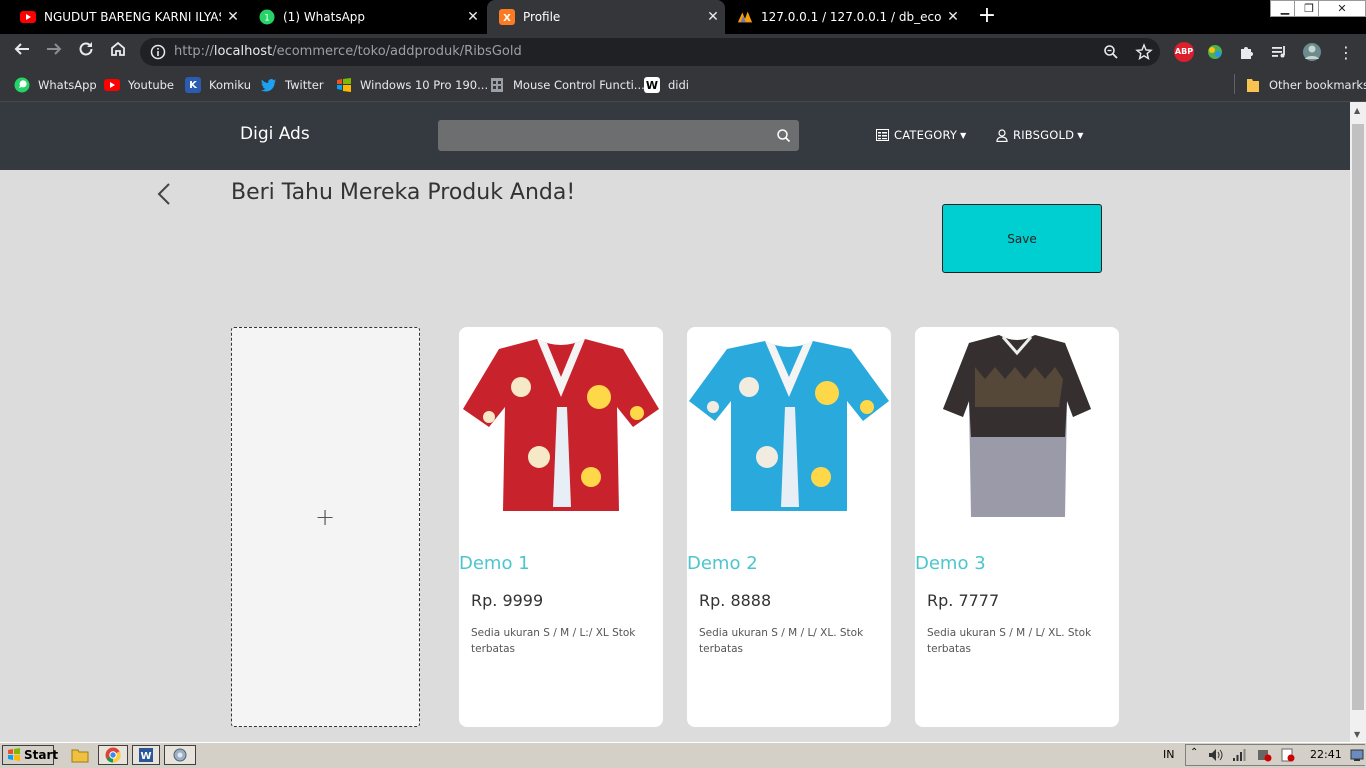 This screenshot has height=768, width=1366. What do you see at coordinates (1234, 84) in the screenshot?
I see `bookmarks-divider` at bounding box center [1234, 84].